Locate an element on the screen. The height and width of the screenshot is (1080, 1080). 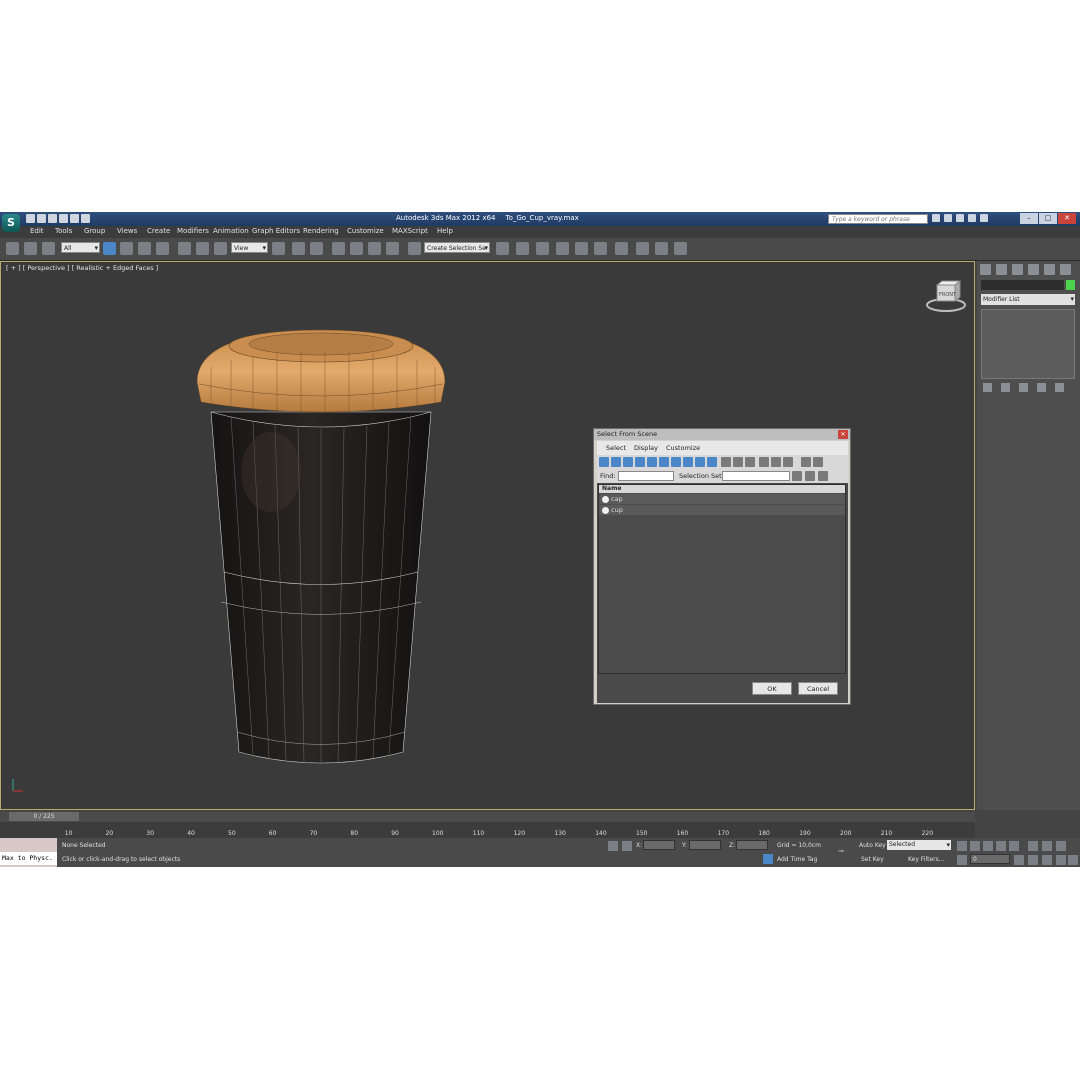
selection-filter-dropdown: All is located at coordinates (80, 248).